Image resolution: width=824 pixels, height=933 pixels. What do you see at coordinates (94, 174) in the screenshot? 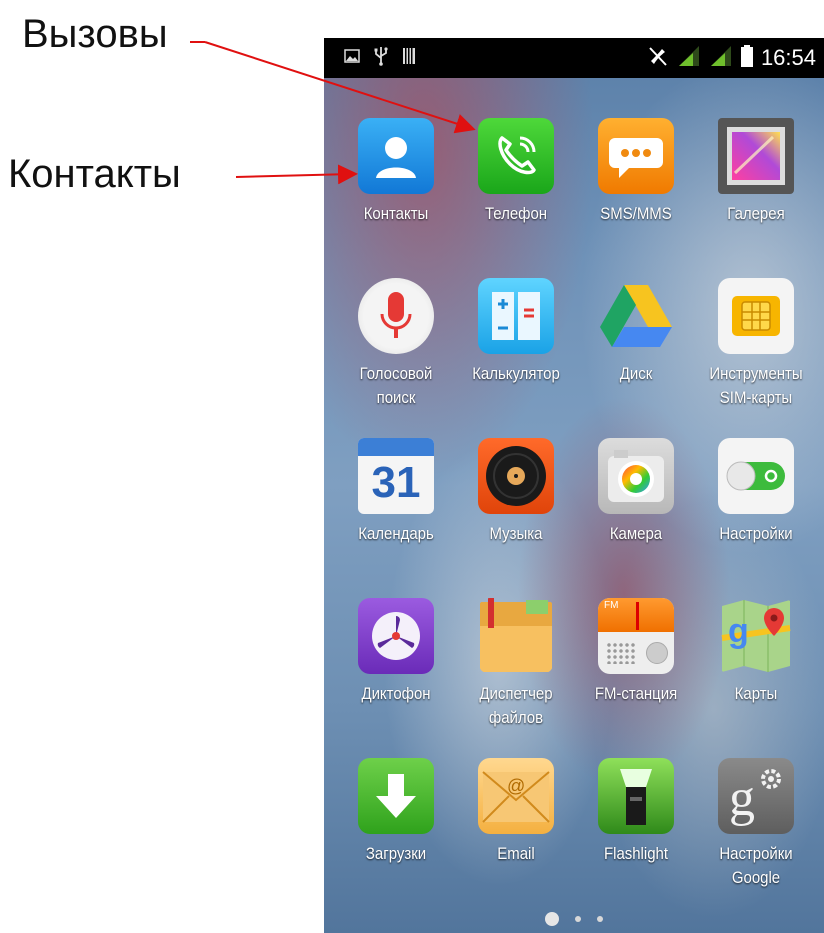
I see `contacts-callout-label: Контакты` at bounding box center [94, 174].